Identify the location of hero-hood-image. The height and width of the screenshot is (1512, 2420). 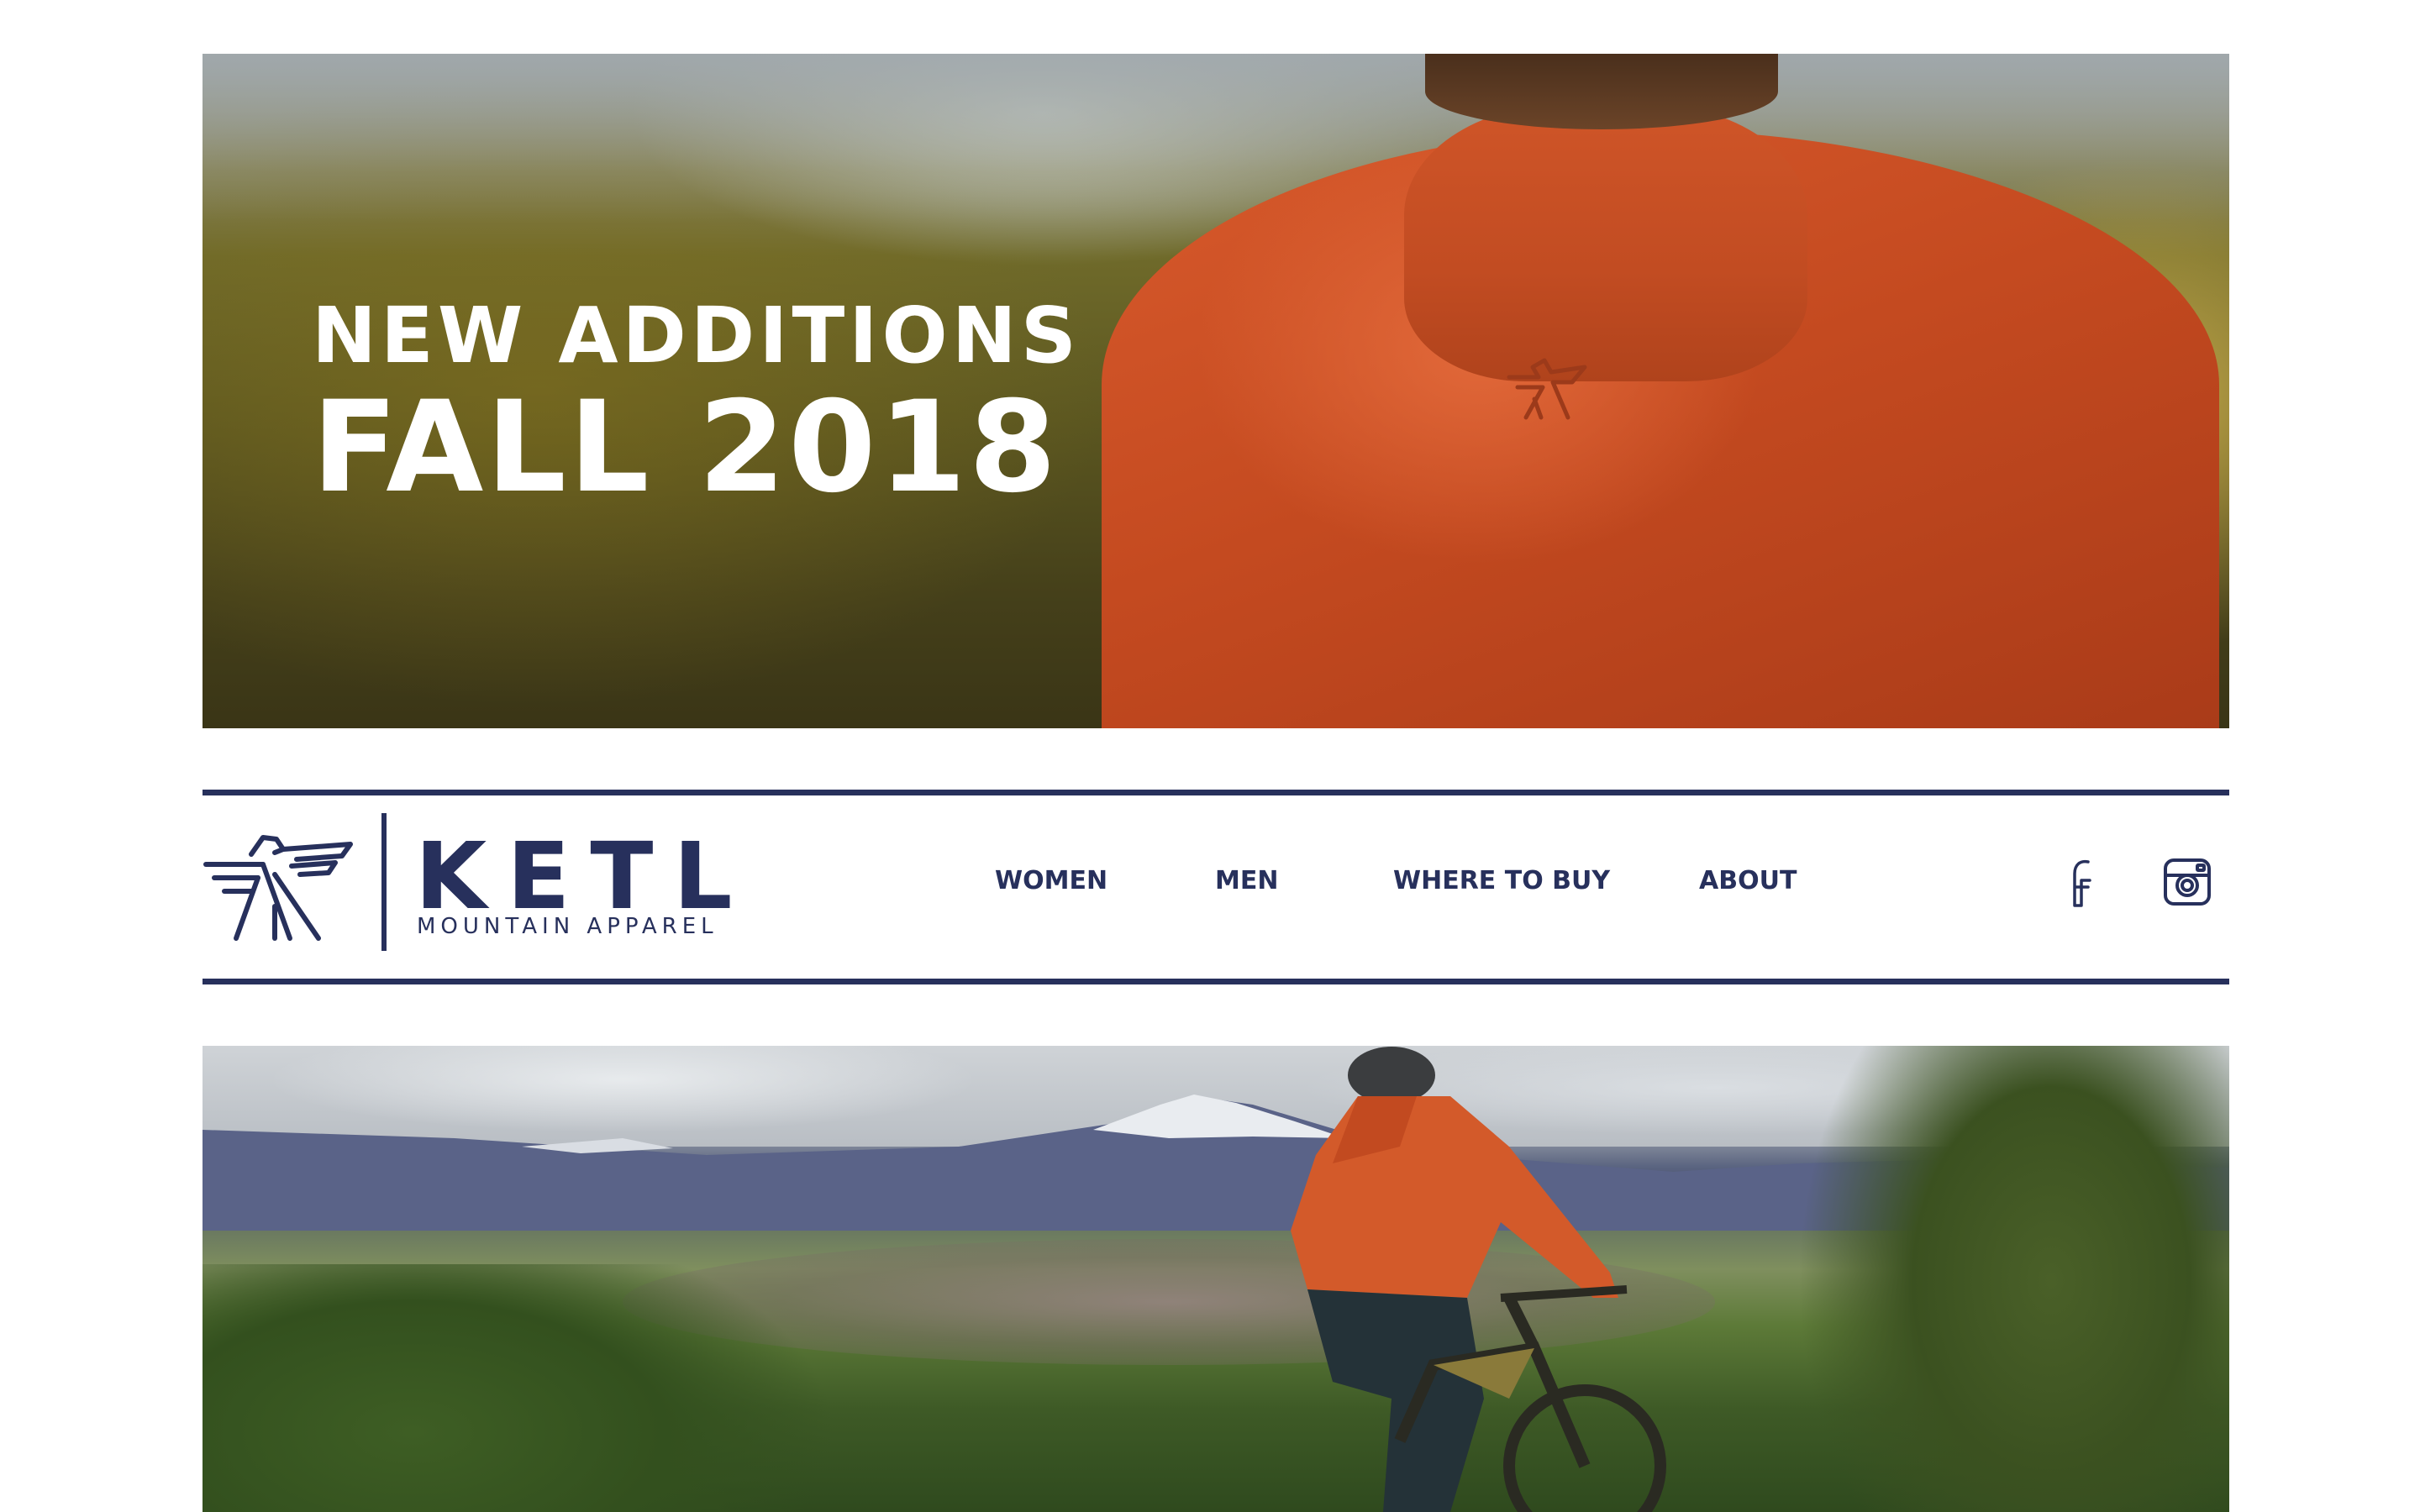
(1605, 242).